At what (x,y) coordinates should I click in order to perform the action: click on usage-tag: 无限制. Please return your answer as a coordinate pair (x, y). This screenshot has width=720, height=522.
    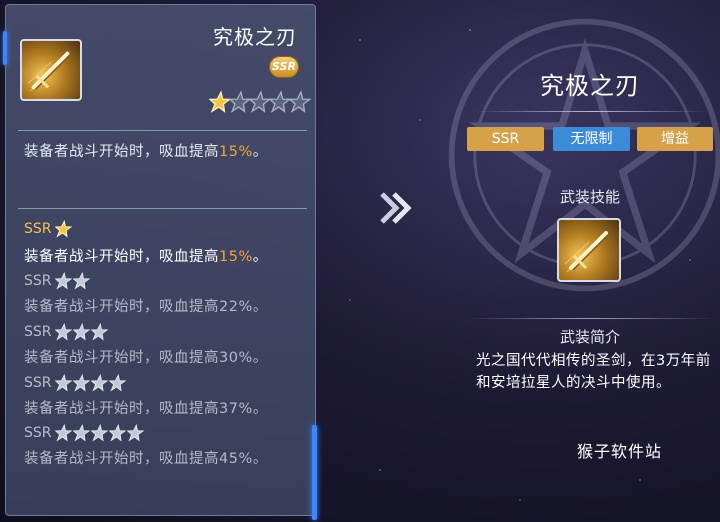
    Looking at the image, I should click on (591, 139).